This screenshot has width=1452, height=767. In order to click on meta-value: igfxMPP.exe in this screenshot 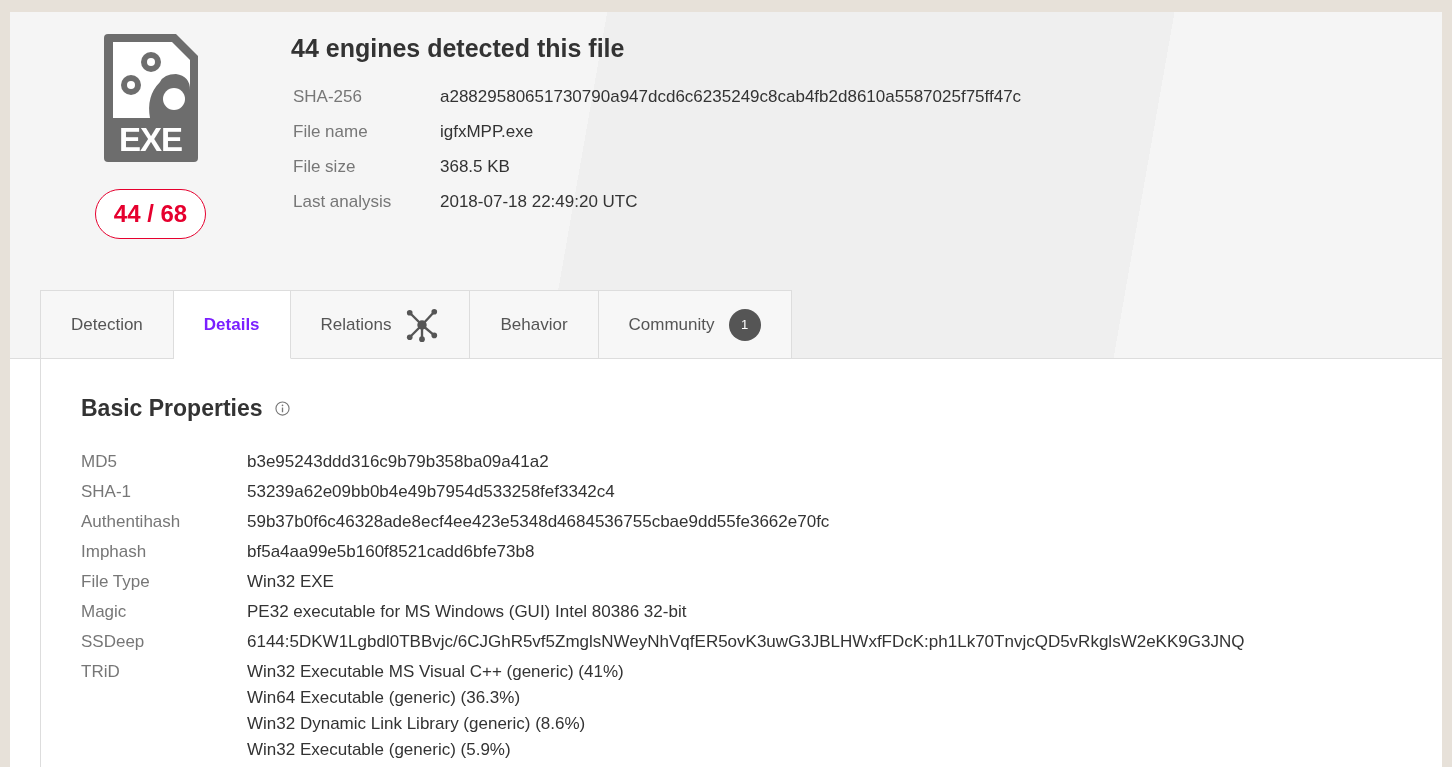, I will do `click(487, 131)`.